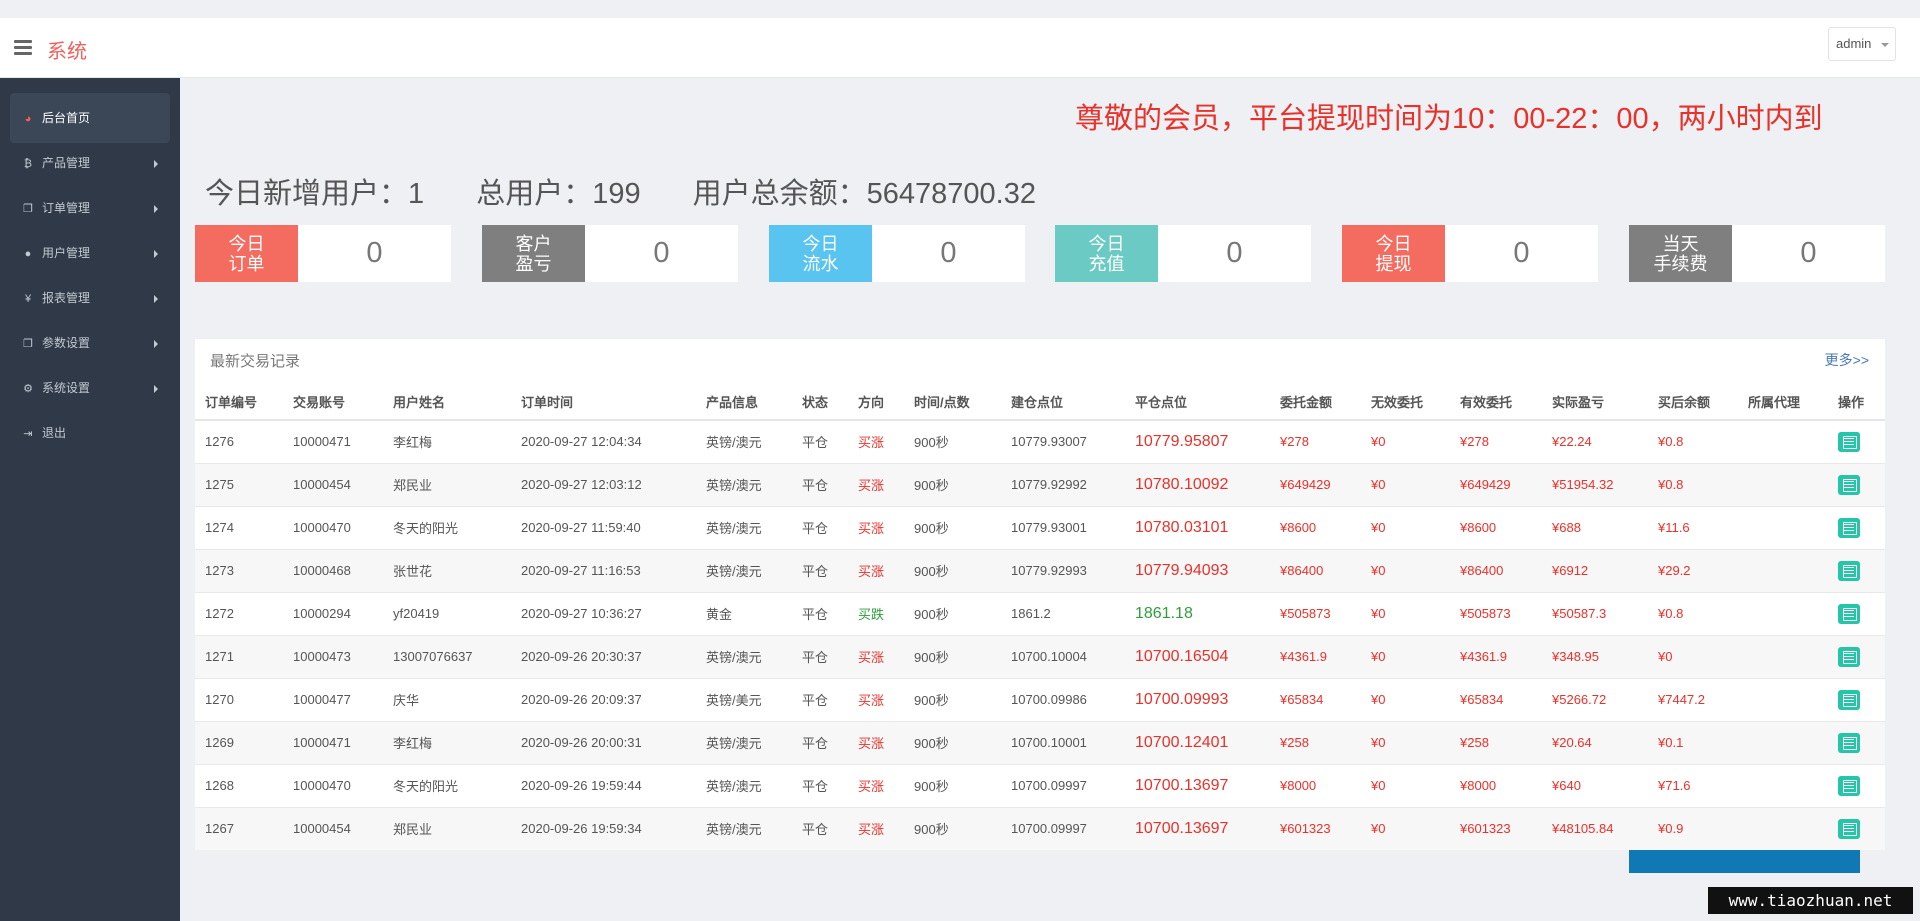  What do you see at coordinates (315, 194) in the screenshot?
I see `new-users-stat: 今日新增用户：1` at bounding box center [315, 194].